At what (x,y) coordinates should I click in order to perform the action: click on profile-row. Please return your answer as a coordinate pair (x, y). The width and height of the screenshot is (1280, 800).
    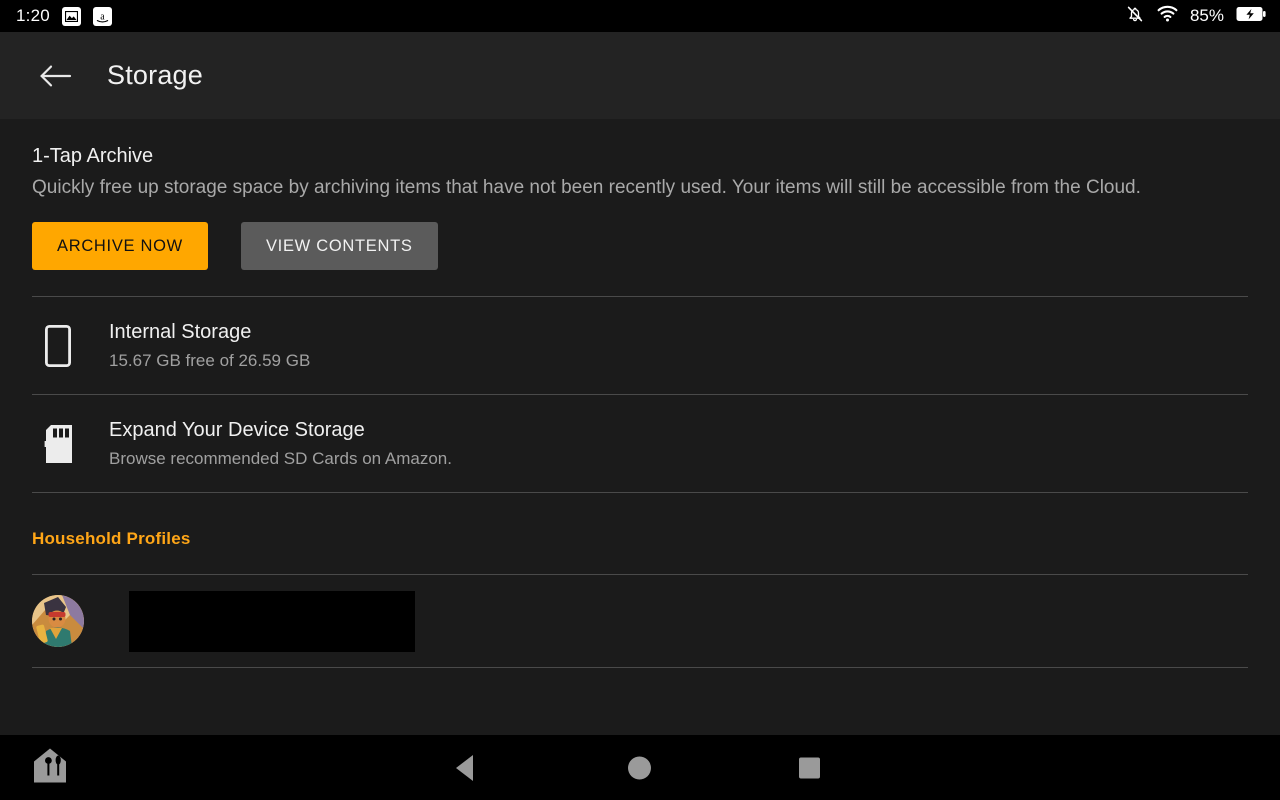
    Looking at the image, I should click on (640, 621).